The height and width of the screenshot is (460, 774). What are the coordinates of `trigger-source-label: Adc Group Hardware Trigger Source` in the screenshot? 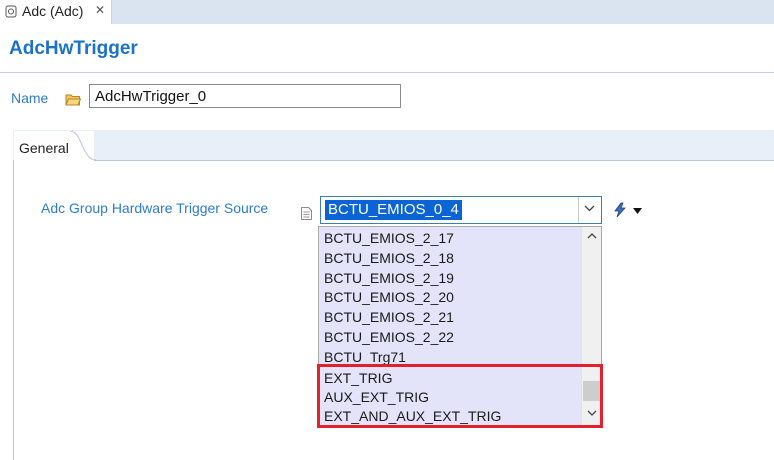 It's located at (155, 208).